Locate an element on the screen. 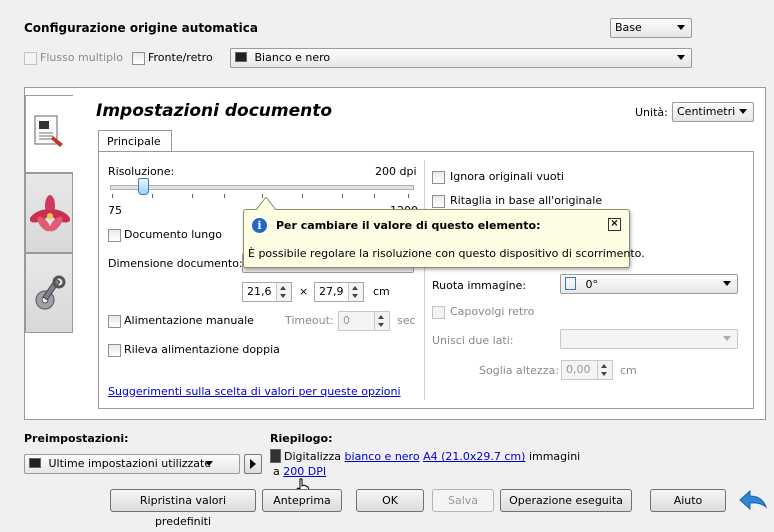  fronte-retro-checkbox is located at coordinates (138, 58).